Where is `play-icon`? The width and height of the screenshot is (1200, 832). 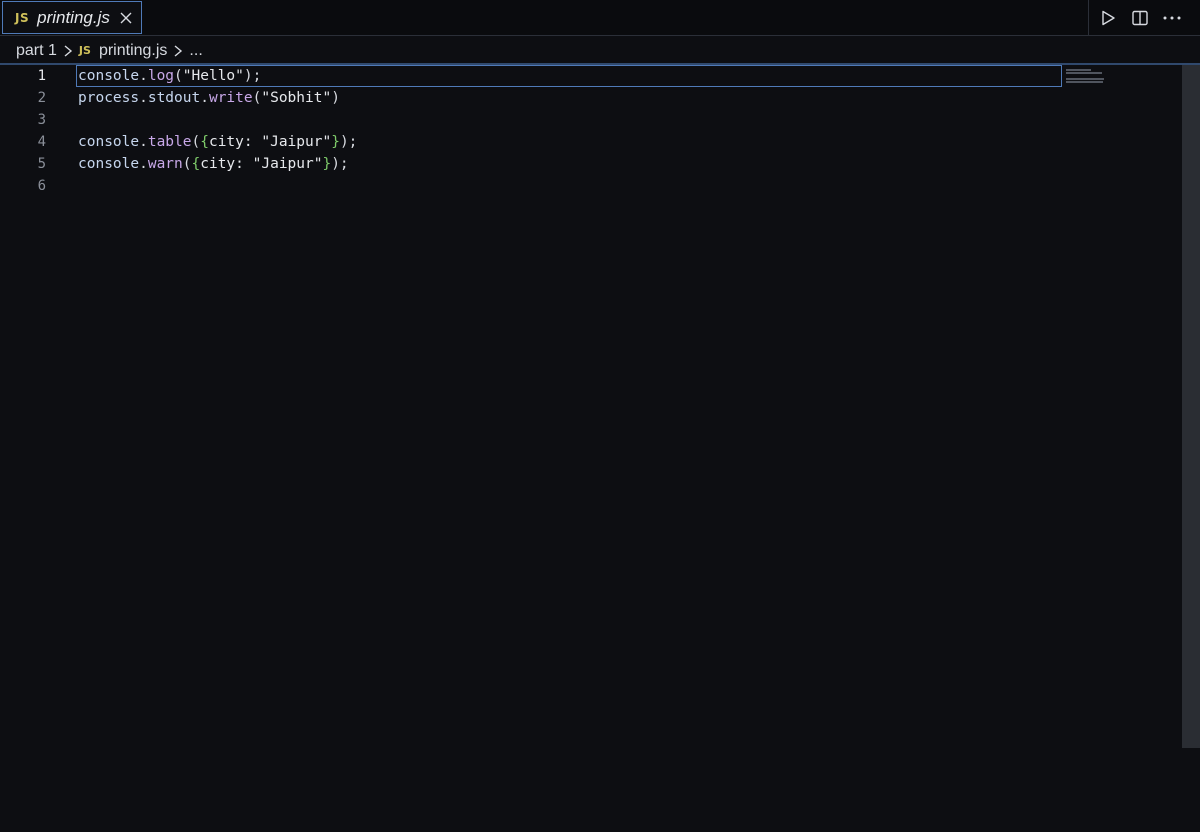
play-icon is located at coordinates (1108, 18).